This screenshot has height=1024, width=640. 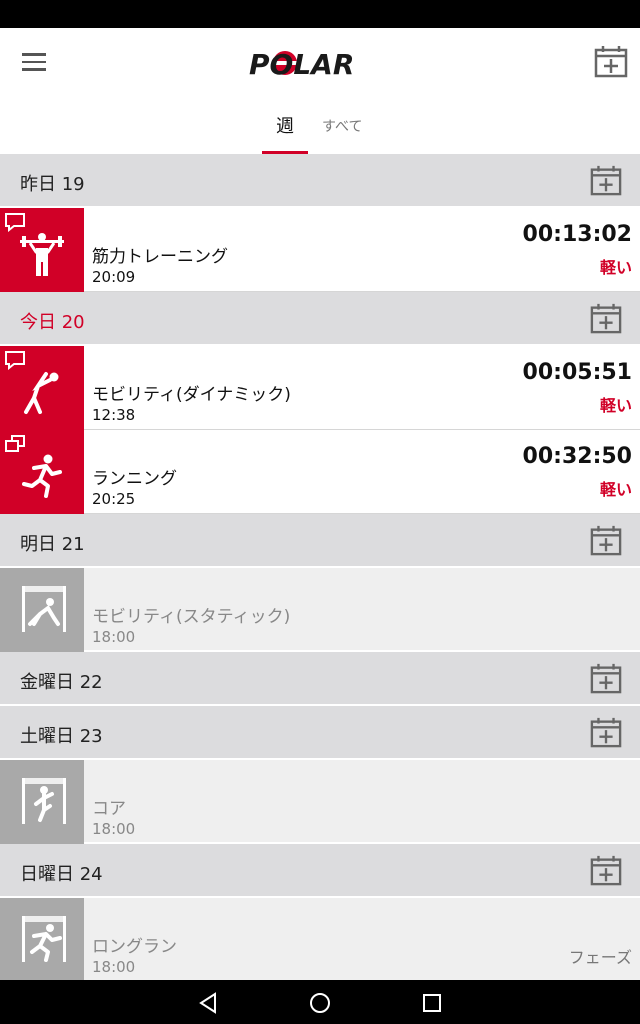 I want to click on planned-session-row: コア 18:00, so click(x=320, y=802).